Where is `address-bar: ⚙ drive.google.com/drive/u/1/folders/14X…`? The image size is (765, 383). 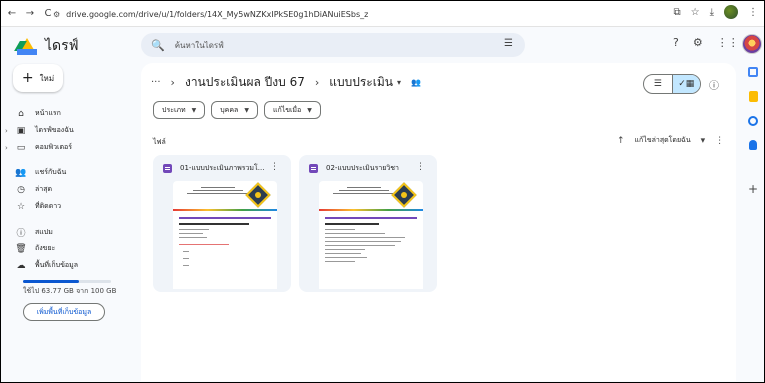 address-bar: ⚙ drive.google.com/drive/u/1/folders/14X… is located at coordinates (373, 14).